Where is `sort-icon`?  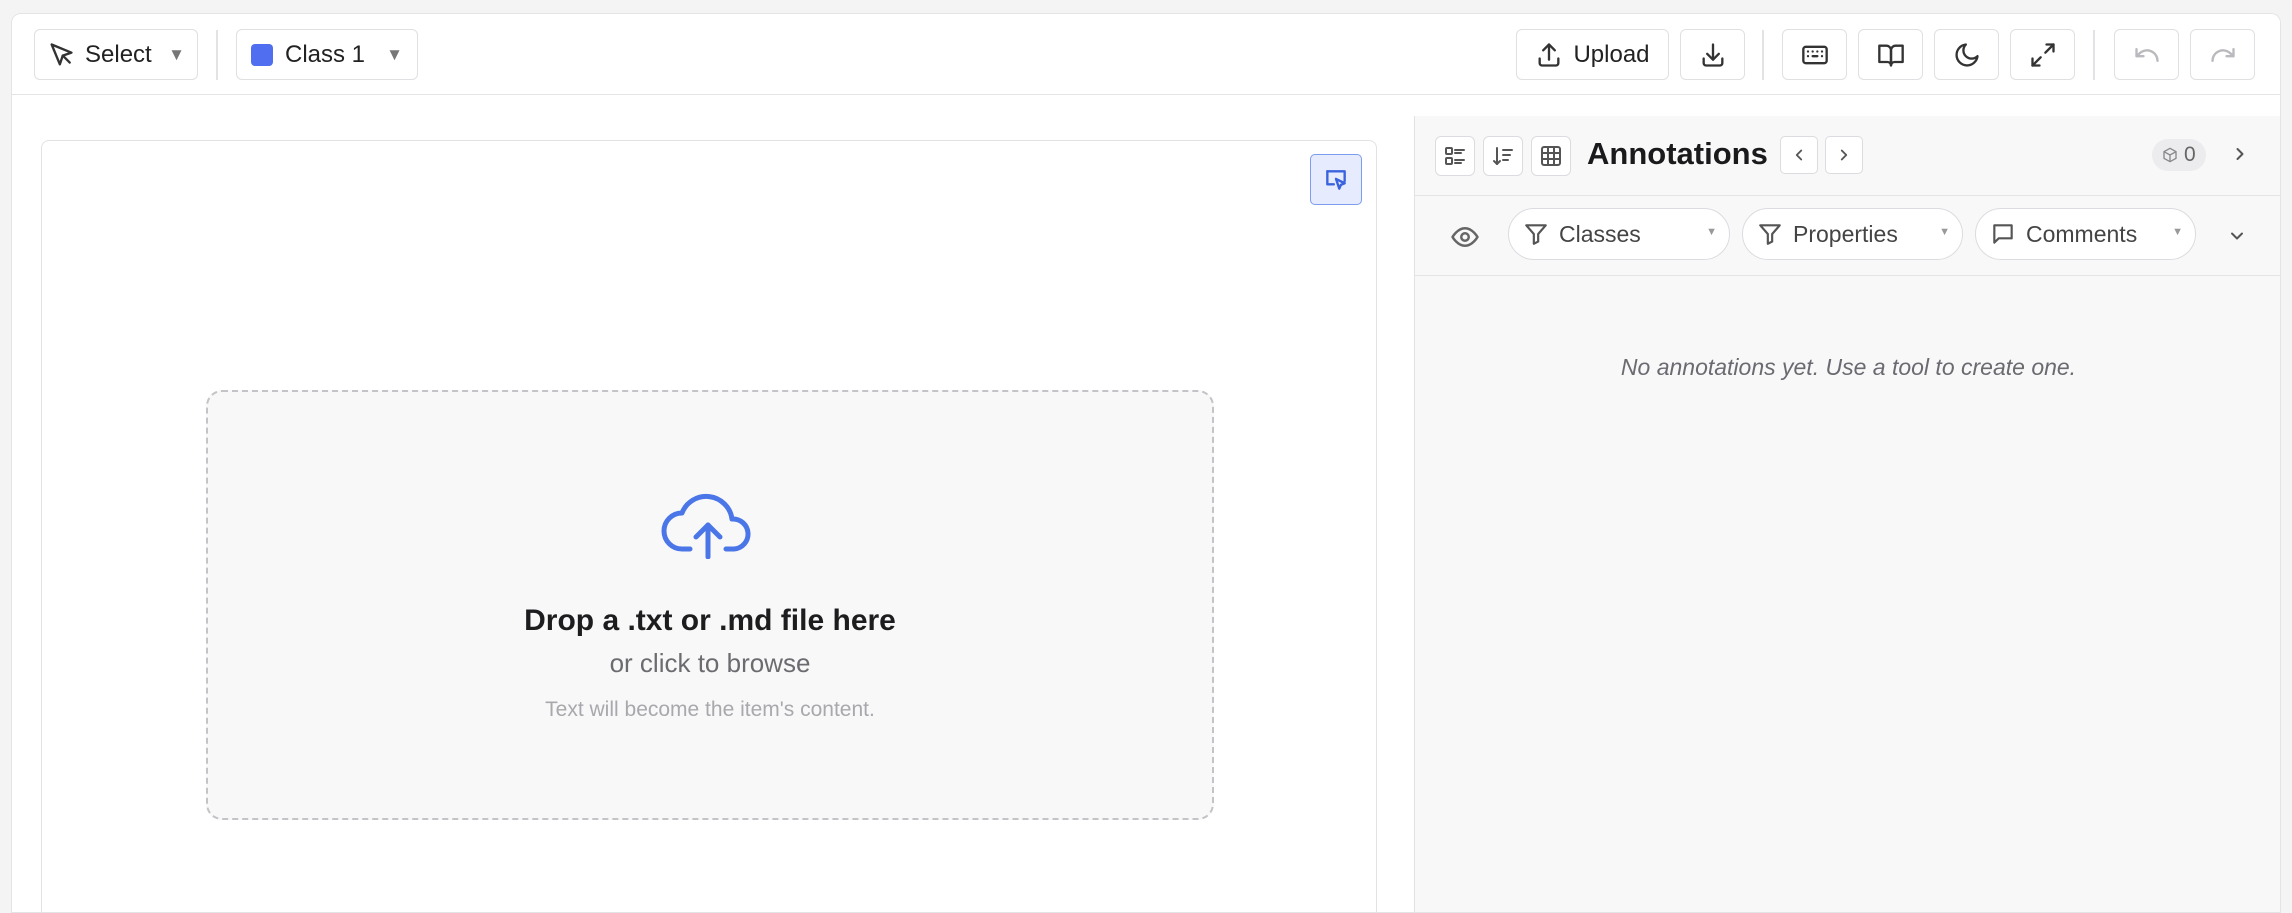
sort-icon is located at coordinates (1503, 156).